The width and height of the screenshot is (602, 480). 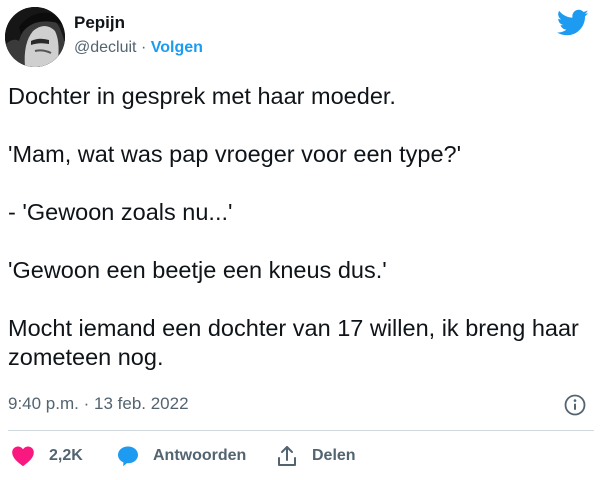 What do you see at coordinates (334, 455) in the screenshot?
I see `share-label: Delen` at bounding box center [334, 455].